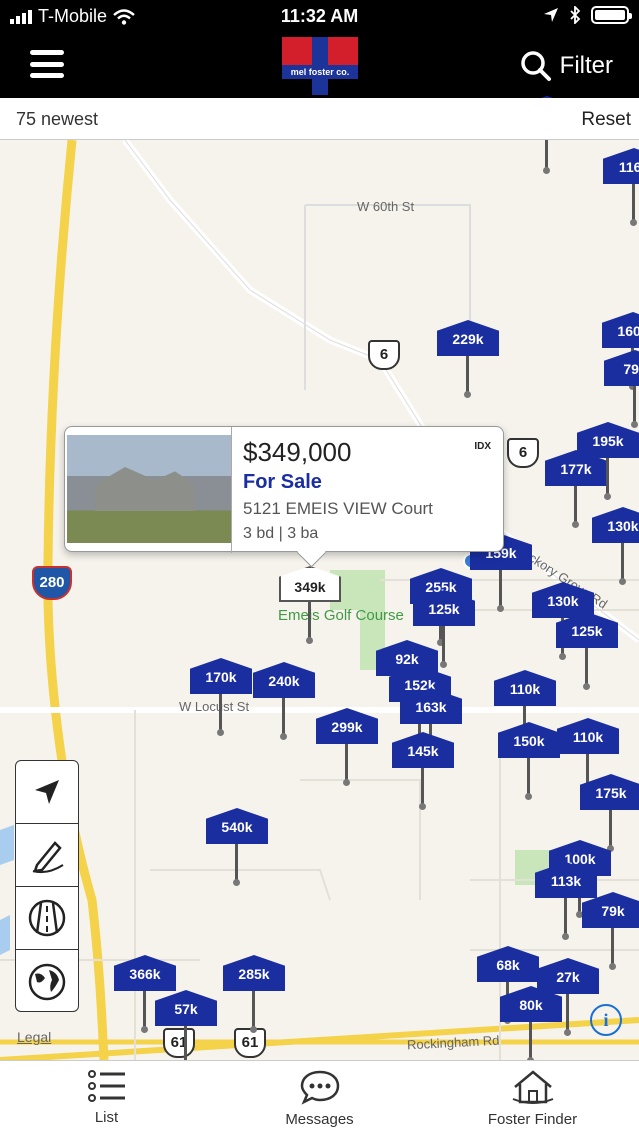 The height and width of the screenshot is (1136, 639). Describe the element at coordinates (615, 549) in the screenshot. I see `price-pin: 130k` at that location.